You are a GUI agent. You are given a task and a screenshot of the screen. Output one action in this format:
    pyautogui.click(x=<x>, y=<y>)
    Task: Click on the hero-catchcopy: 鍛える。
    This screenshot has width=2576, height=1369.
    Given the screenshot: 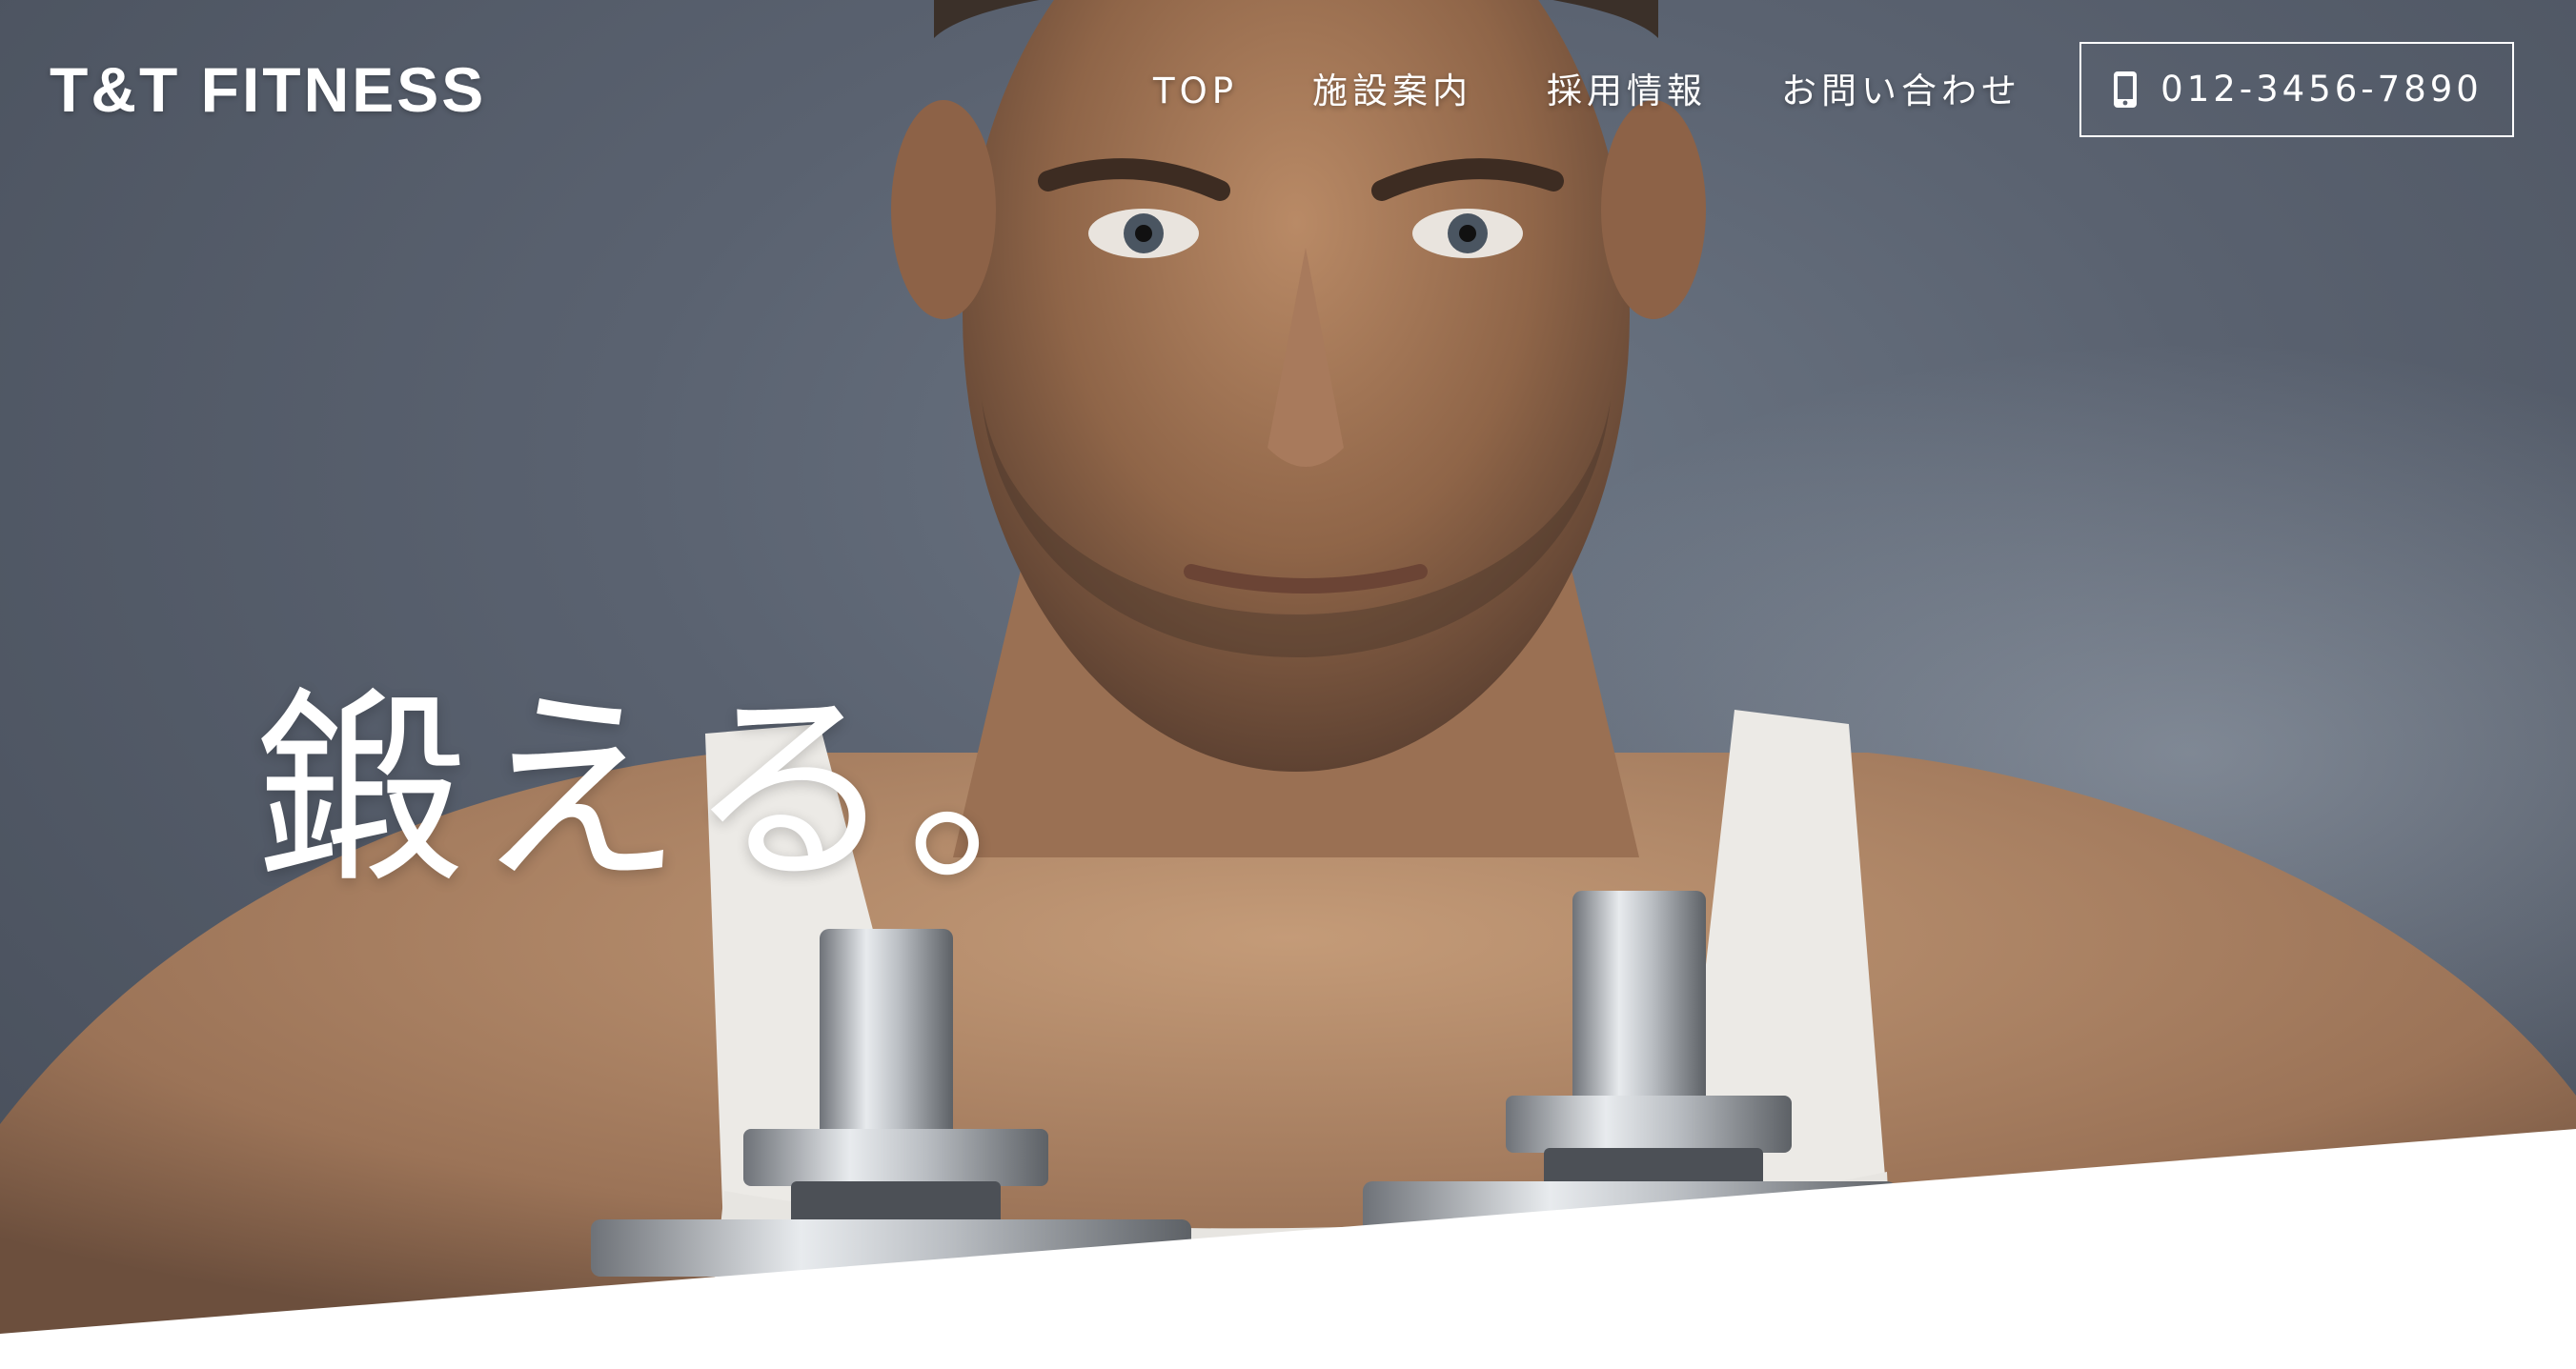 What is the action you would take?
    pyautogui.click(x=690, y=792)
    